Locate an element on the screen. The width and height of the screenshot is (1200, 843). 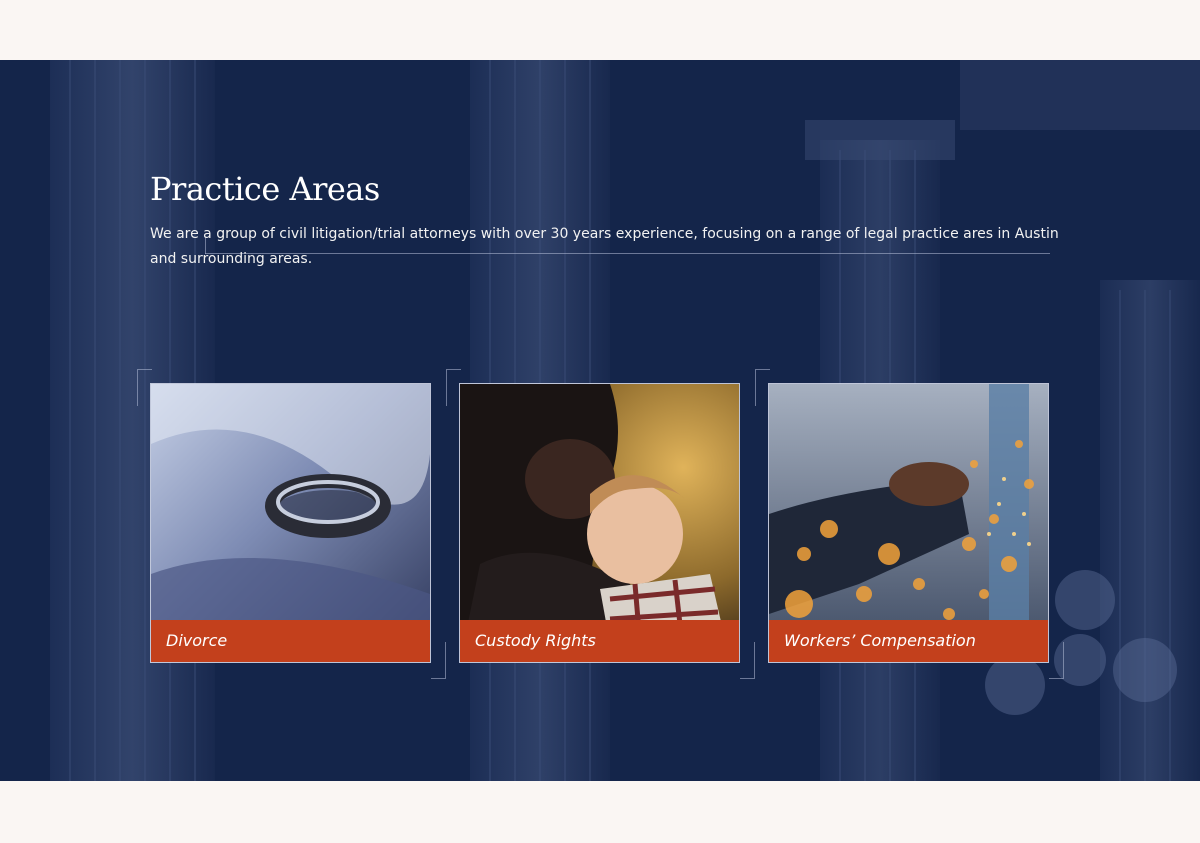
practice-card-label: Divorce is located at coordinates (290, 641).